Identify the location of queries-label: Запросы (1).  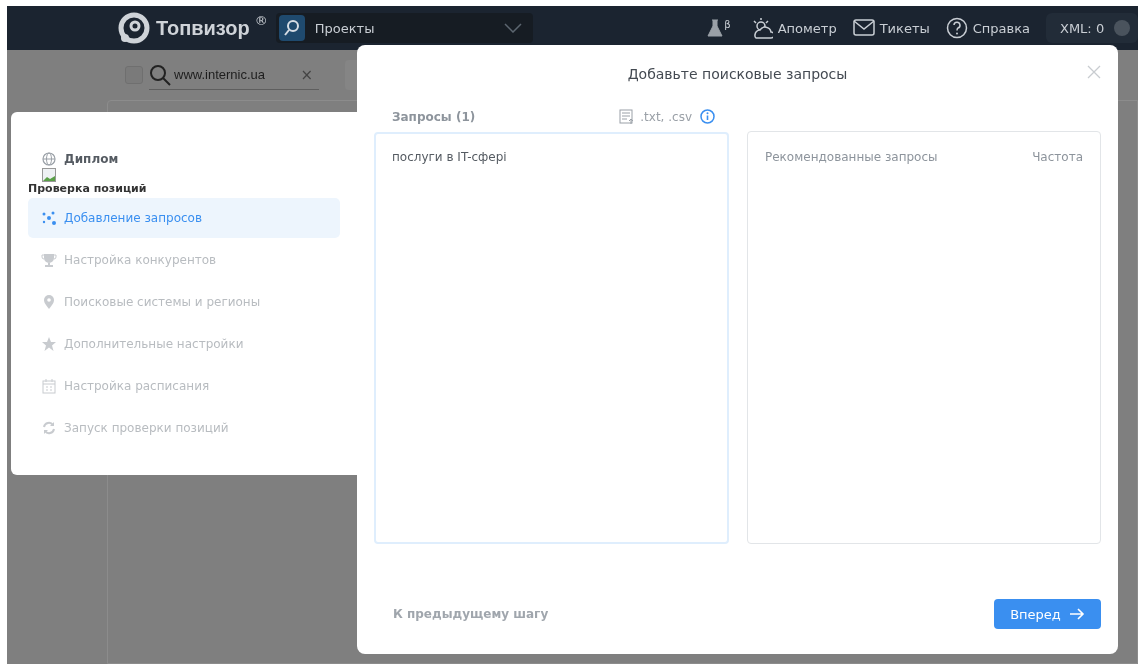
(434, 116).